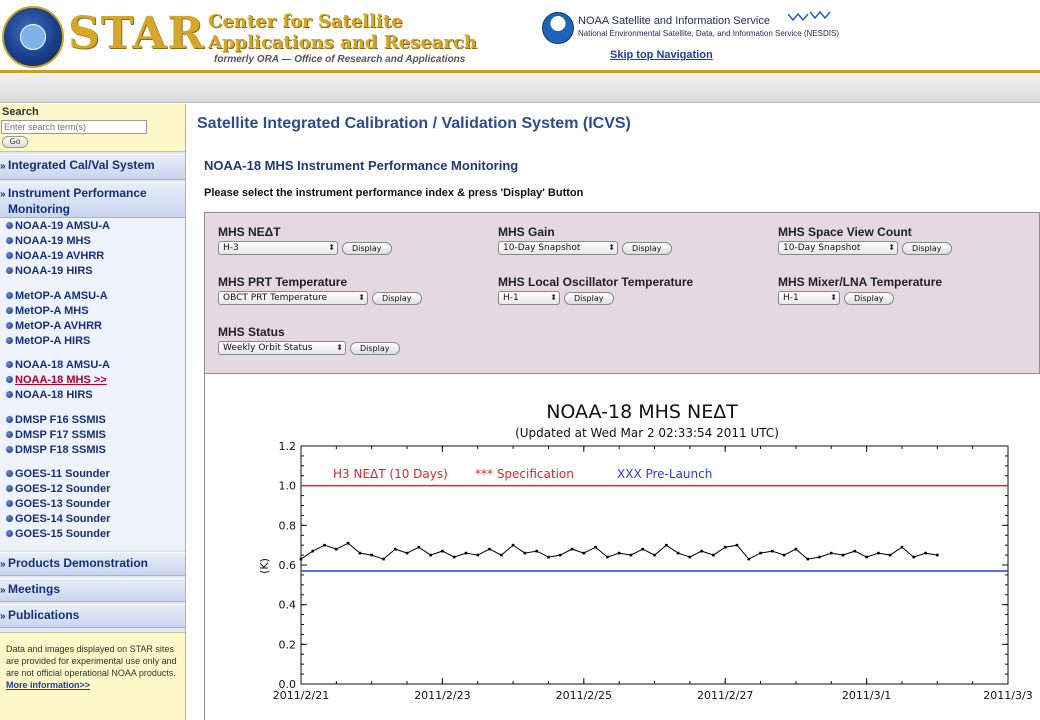  What do you see at coordinates (56, 420) in the screenshot?
I see `list-item: DMSP F16 SSMIS` at bounding box center [56, 420].